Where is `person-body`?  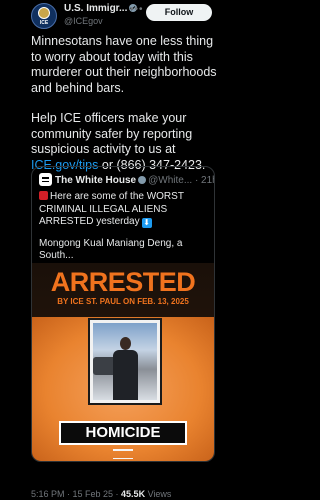 person-body is located at coordinates (125, 375).